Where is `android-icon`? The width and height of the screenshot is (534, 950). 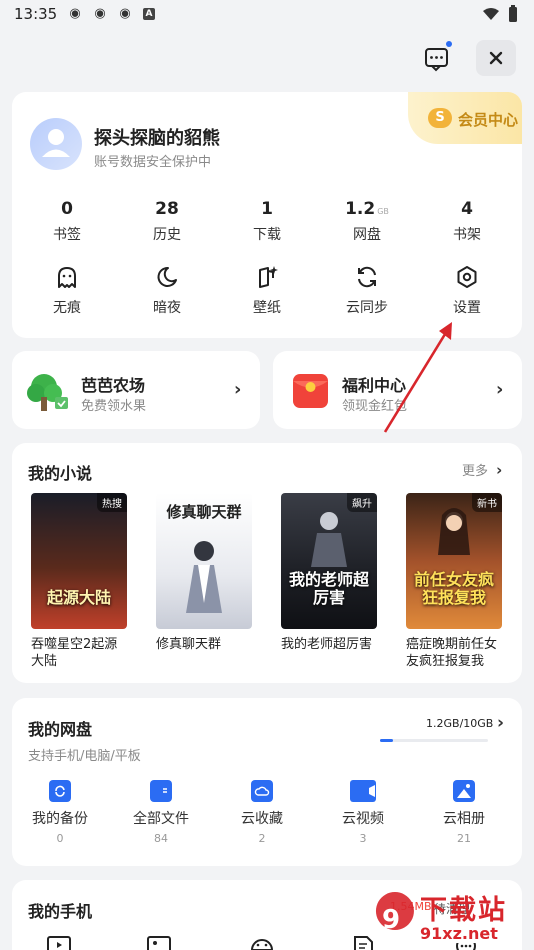 android-icon is located at coordinates (262, 942).